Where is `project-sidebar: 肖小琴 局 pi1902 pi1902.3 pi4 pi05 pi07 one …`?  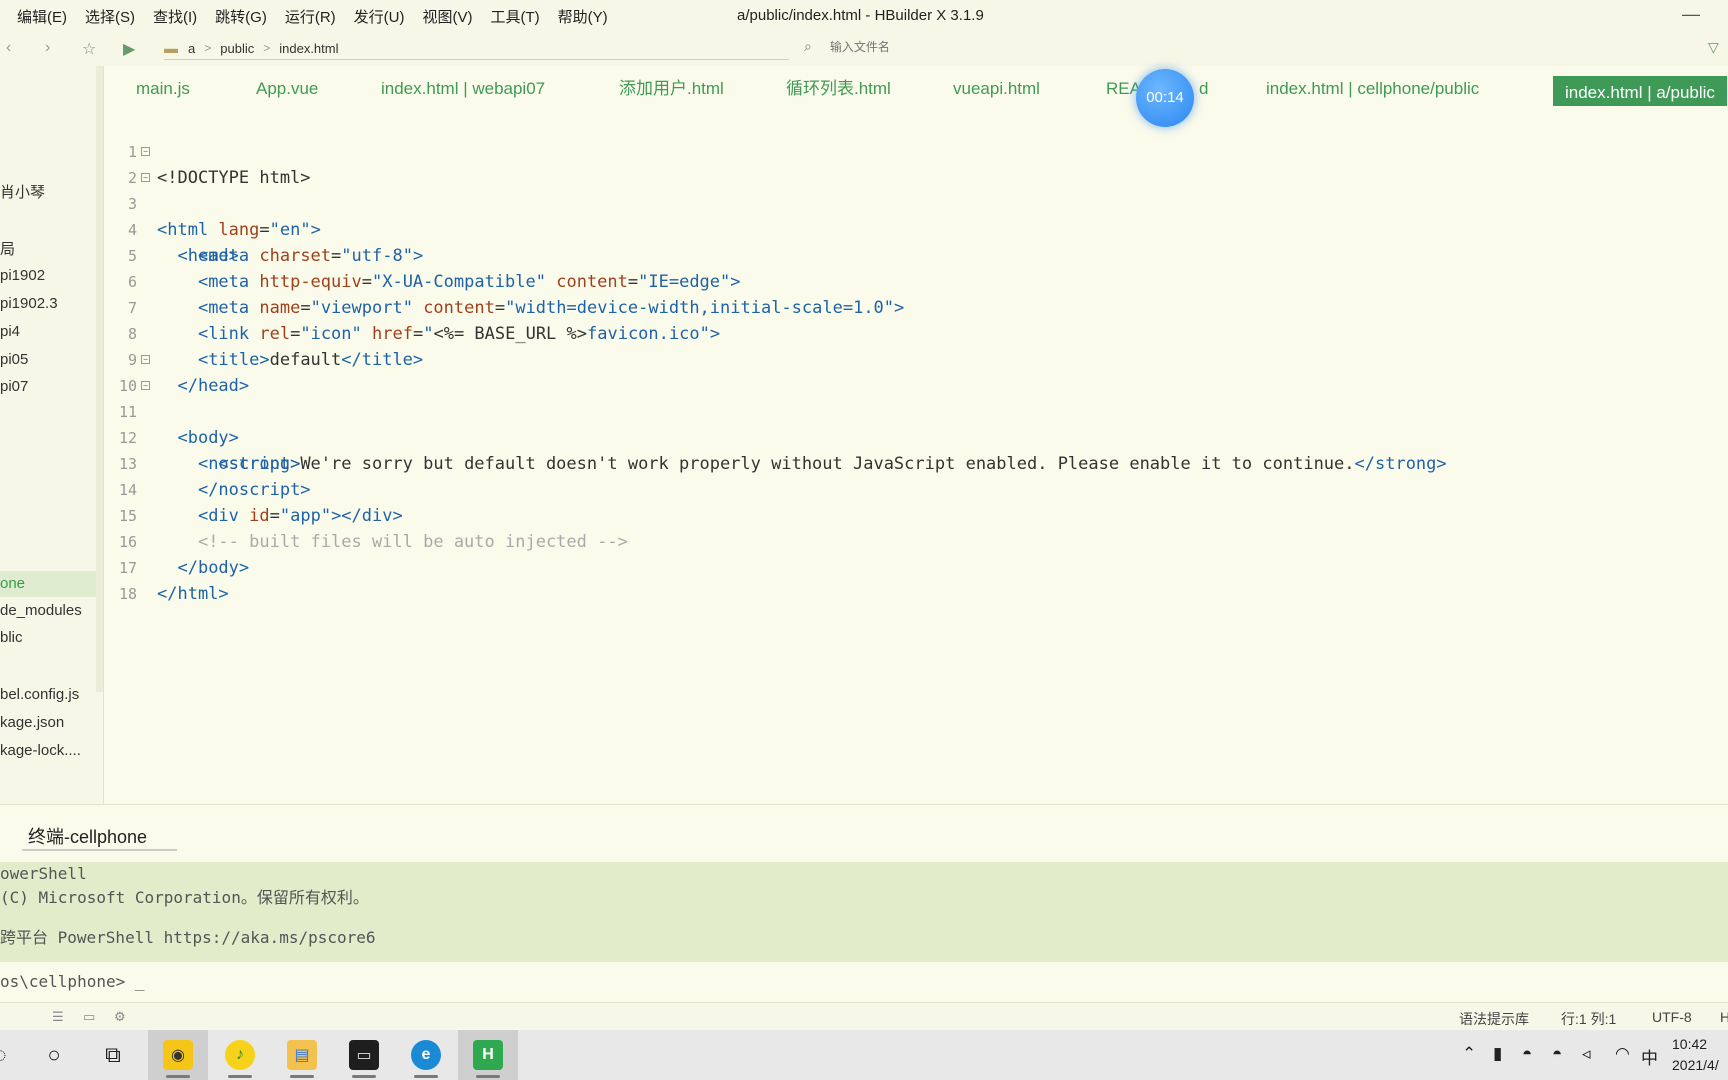
project-sidebar: 肖小琴 局 pi1902 pi1902.3 pi4 pi05 pi07 one … is located at coordinates (52, 435).